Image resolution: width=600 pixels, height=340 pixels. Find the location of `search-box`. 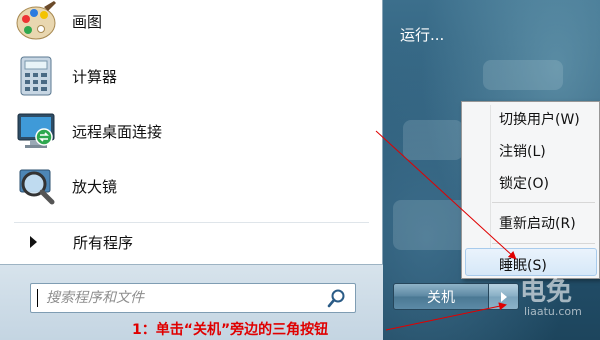

search-box is located at coordinates (193, 298).